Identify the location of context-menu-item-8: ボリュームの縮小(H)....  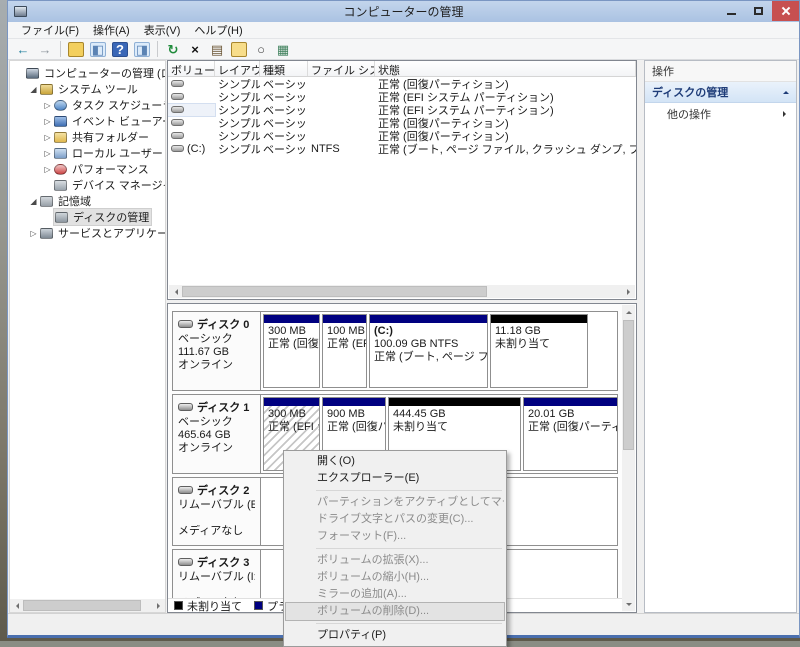
(395, 577).